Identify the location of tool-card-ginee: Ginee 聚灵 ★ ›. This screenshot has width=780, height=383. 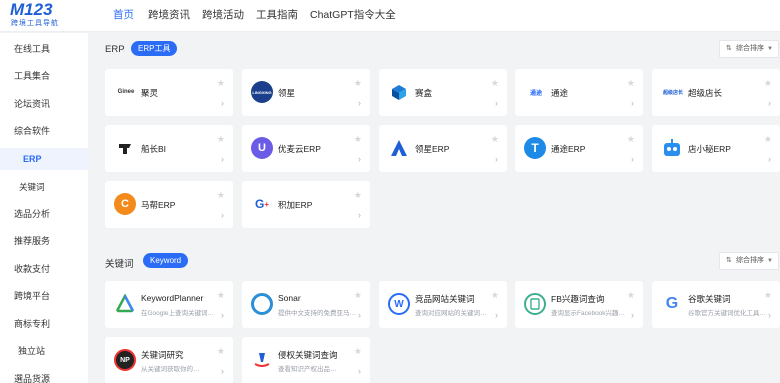
(169, 92).